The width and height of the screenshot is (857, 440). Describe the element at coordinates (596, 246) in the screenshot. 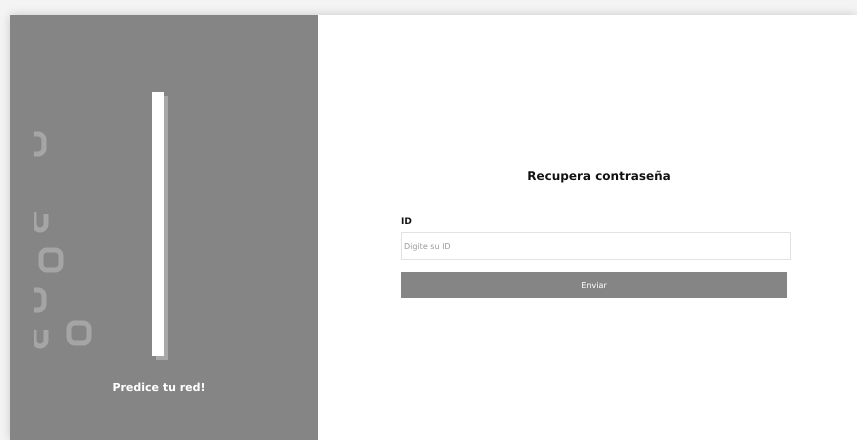

I see `id-input-field: Digite su ID` at that location.